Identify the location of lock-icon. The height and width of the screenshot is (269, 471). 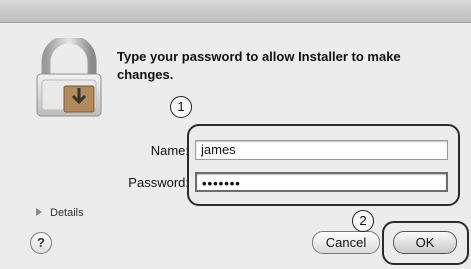
(69, 76).